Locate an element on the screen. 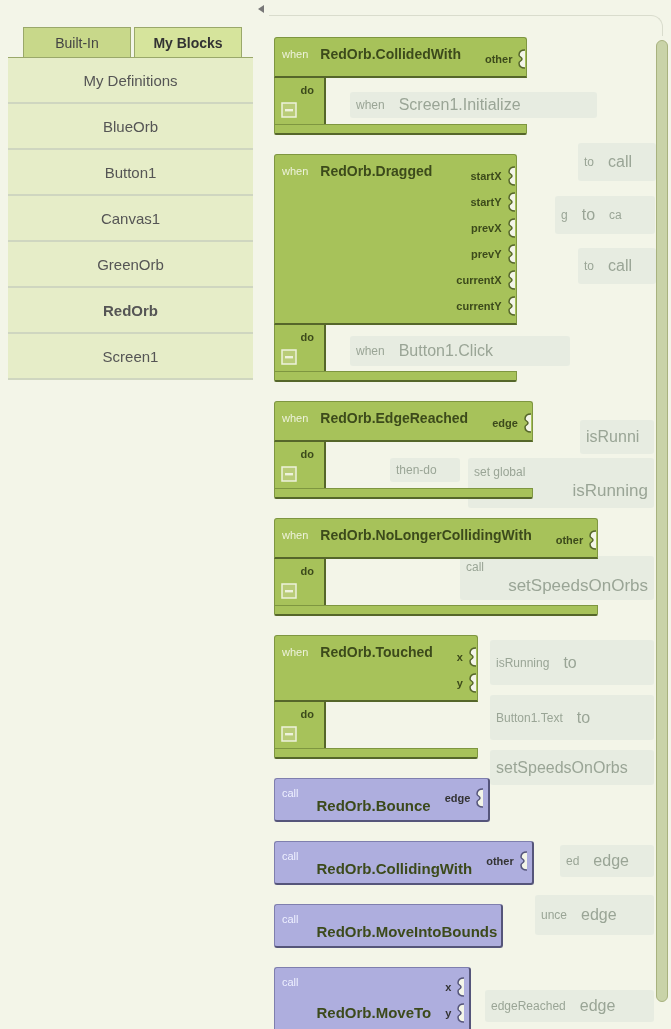  call-block: call RedOrb.MoveTo x y is located at coordinates (373, 998).